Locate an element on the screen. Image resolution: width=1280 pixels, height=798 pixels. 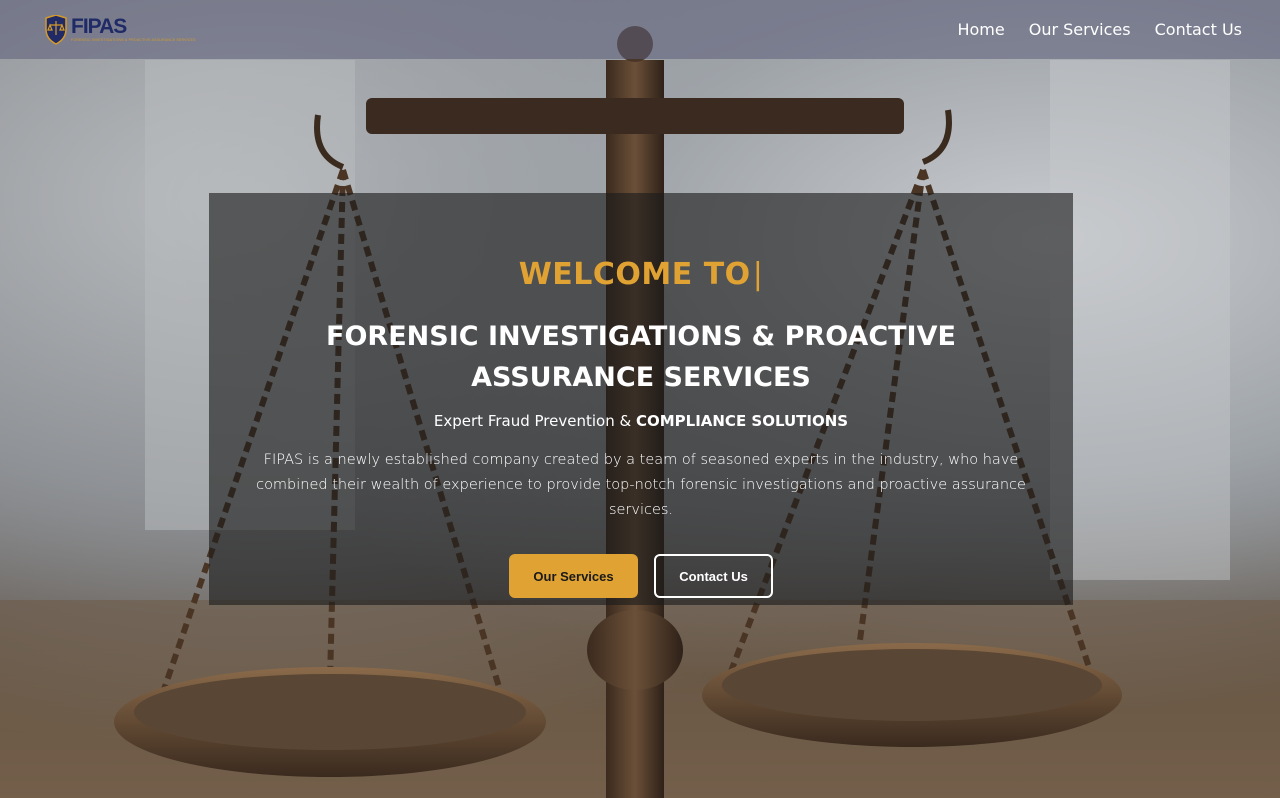
nav-link-contact-us: Contact Us is located at coordinates (1198, 29).